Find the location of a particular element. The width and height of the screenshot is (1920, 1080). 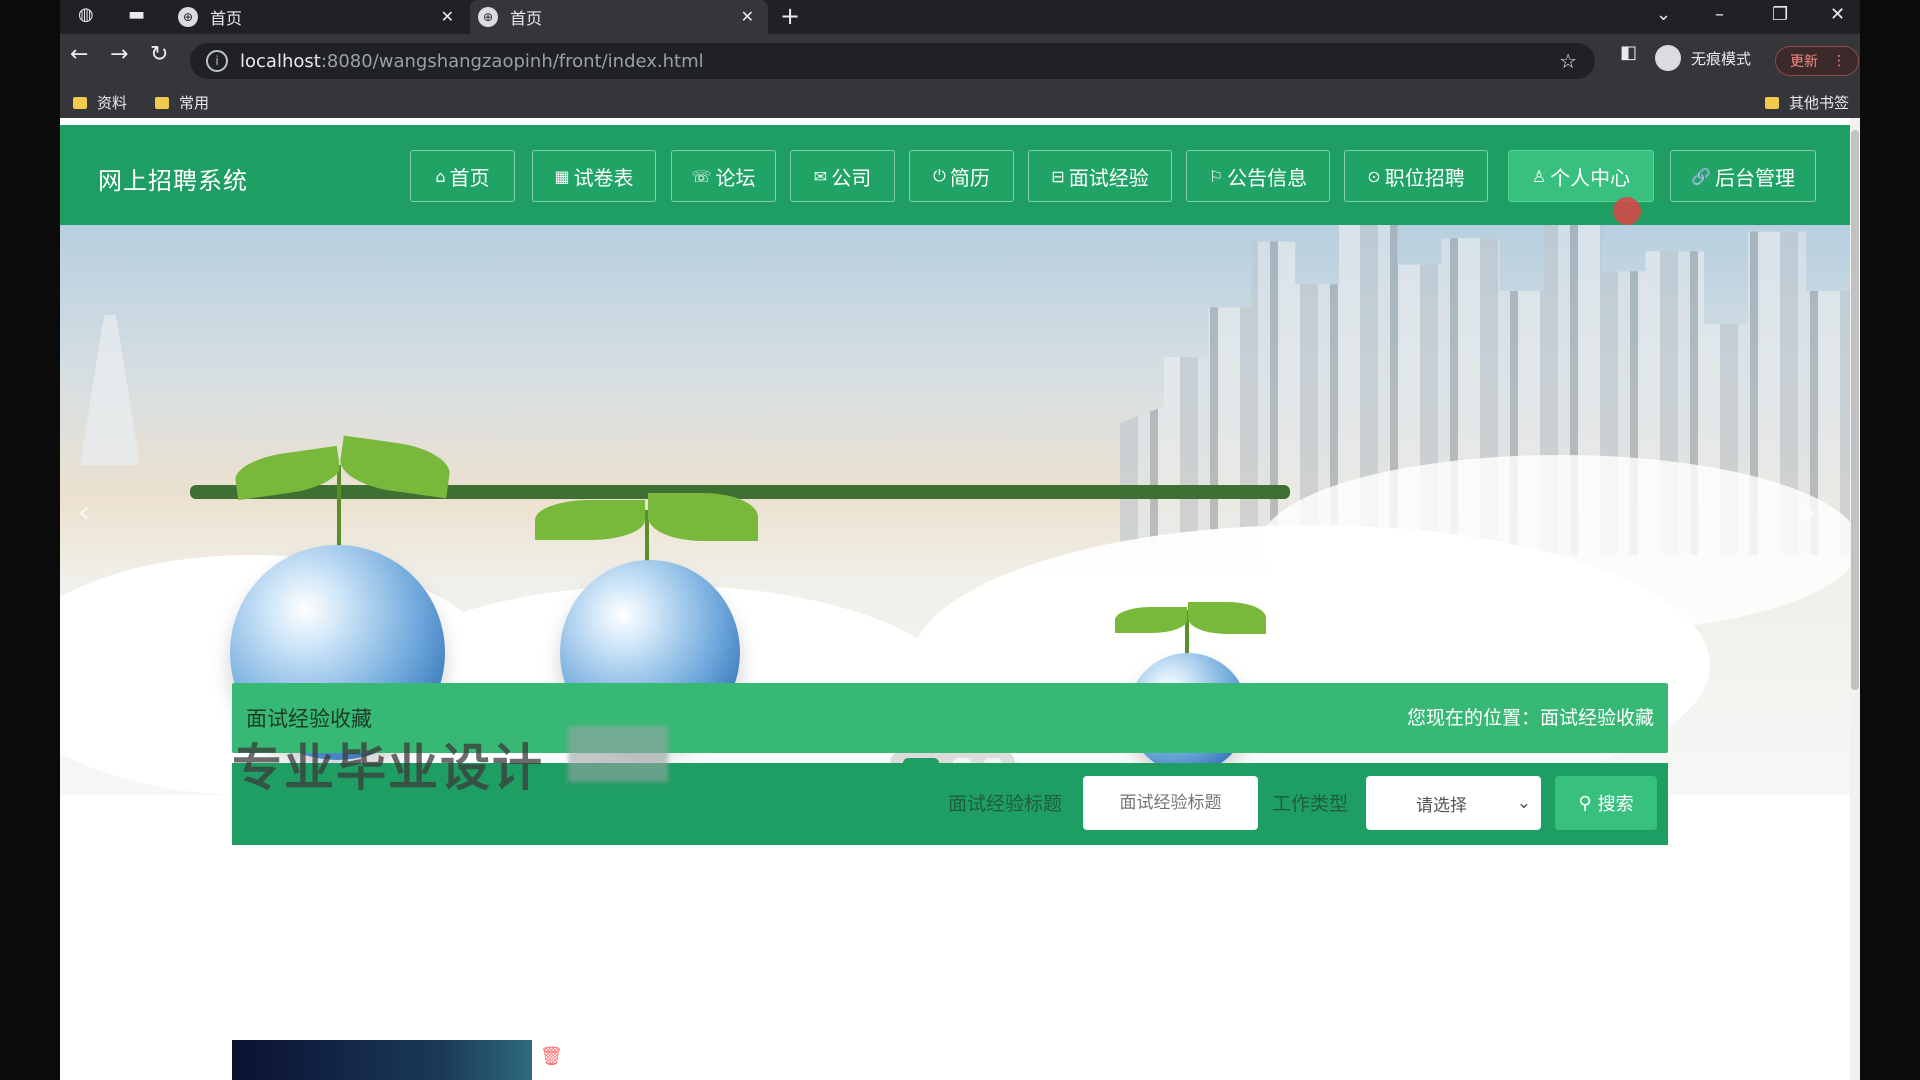

blurred-region is located at coordinates (618, 754).